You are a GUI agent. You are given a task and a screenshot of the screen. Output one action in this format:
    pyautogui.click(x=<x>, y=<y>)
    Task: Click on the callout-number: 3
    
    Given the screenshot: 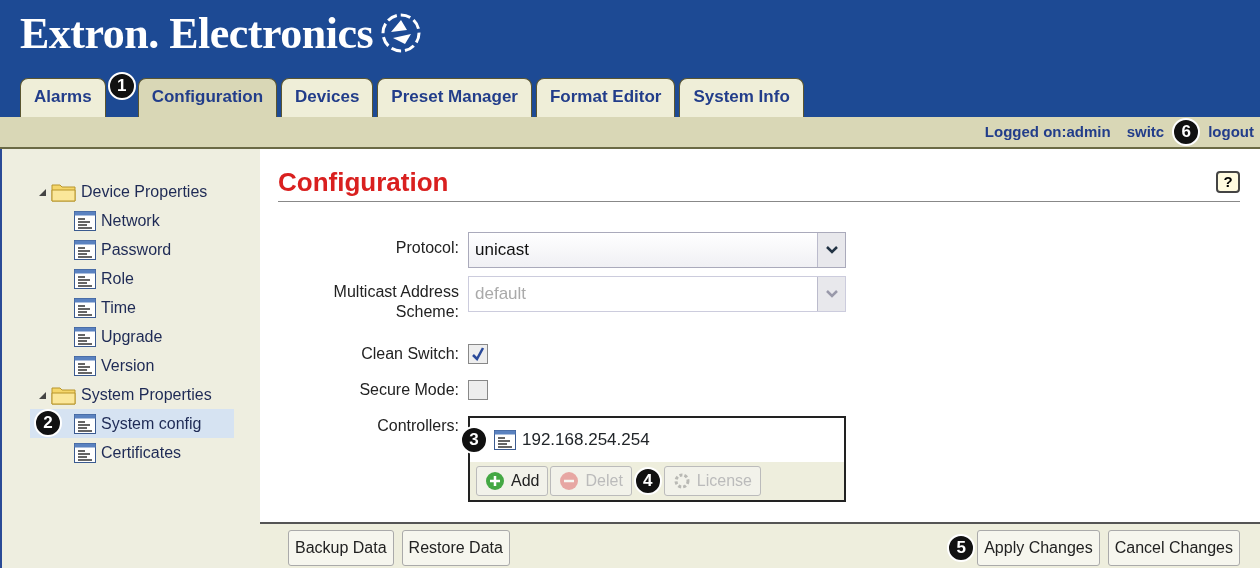 What is the action you would take?
    pyautogui.click(x=474, y=440)
    